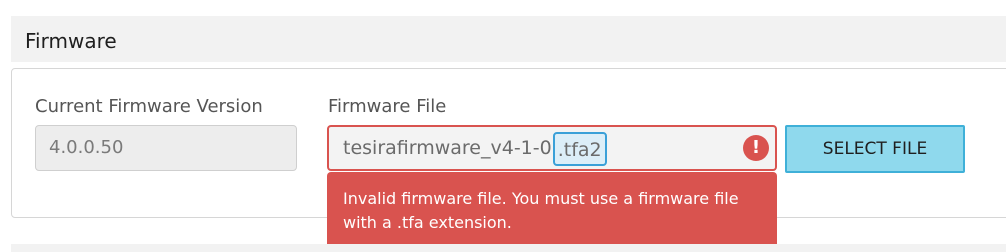 This screenshot has width=1006, height=252. What do you see at coordinates (387, 106) in the screenshot?
I see `firmware-file-label: Firmware File` at bounding box center [387, 106].